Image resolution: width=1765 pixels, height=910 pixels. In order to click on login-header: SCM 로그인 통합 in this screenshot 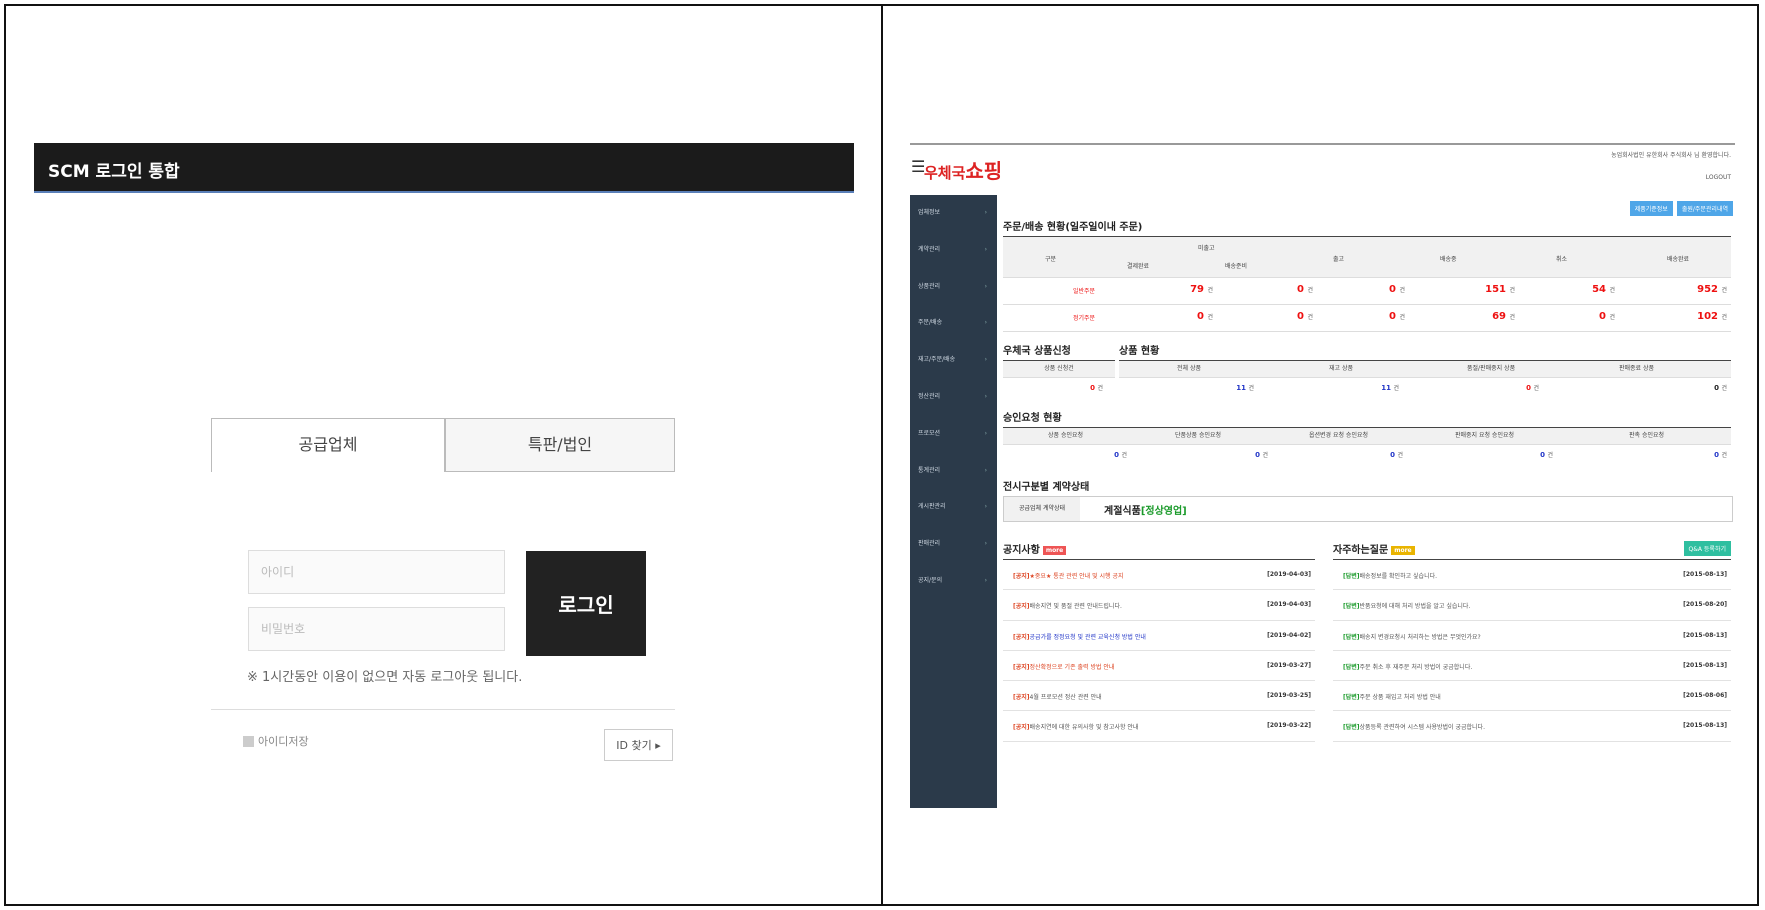, I will do `click(444, 168)`.